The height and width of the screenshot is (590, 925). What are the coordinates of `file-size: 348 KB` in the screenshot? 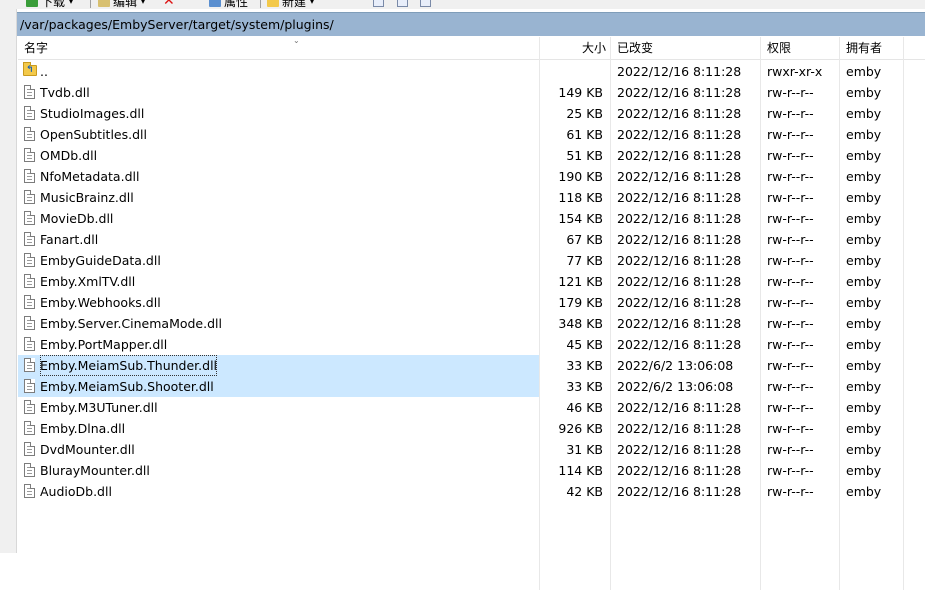 It's located at (580, 323).